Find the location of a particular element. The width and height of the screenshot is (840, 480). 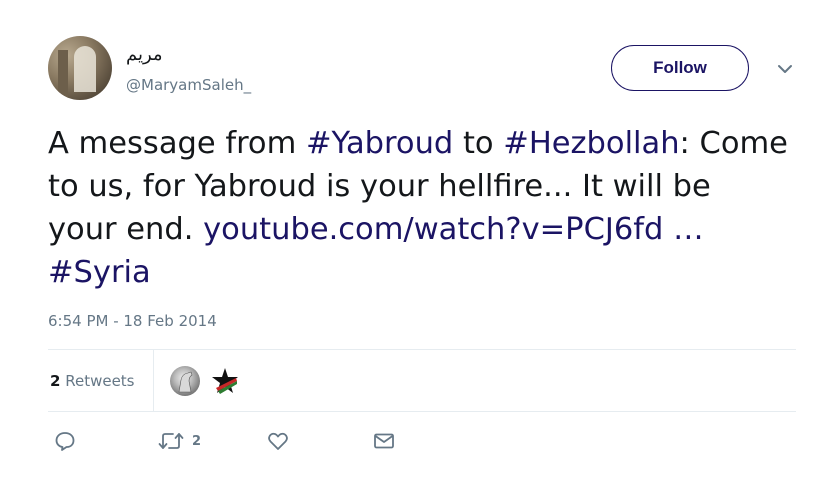

hashtag-link: #Yabroud is located at coordinates (379, 143).